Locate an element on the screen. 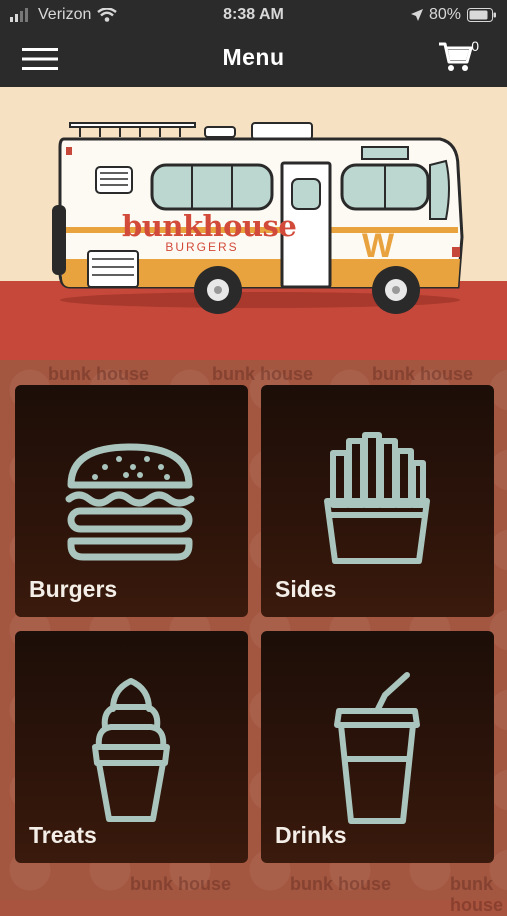  location-arrow-icon is located at coordinates (416, 15).